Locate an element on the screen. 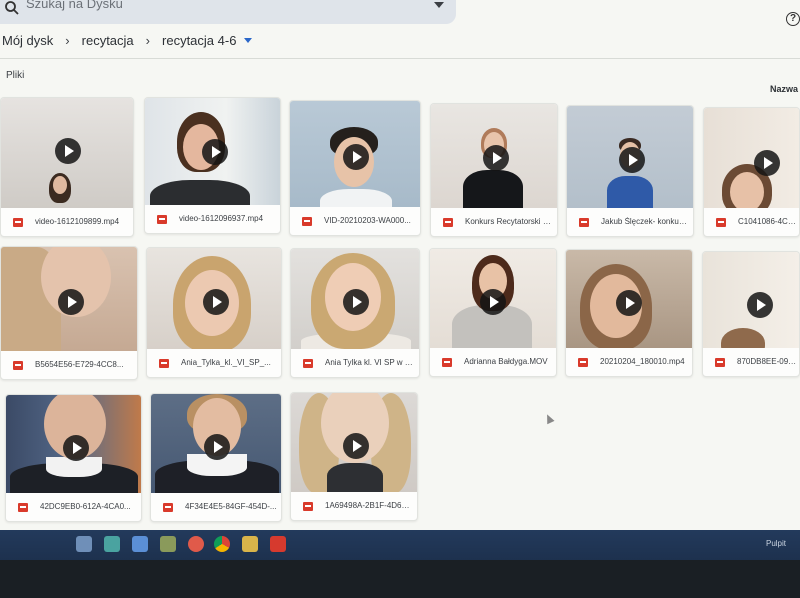 The height and width of the screenshot is (598, 800). apple-app-icon is located at coordinates (196, 544).